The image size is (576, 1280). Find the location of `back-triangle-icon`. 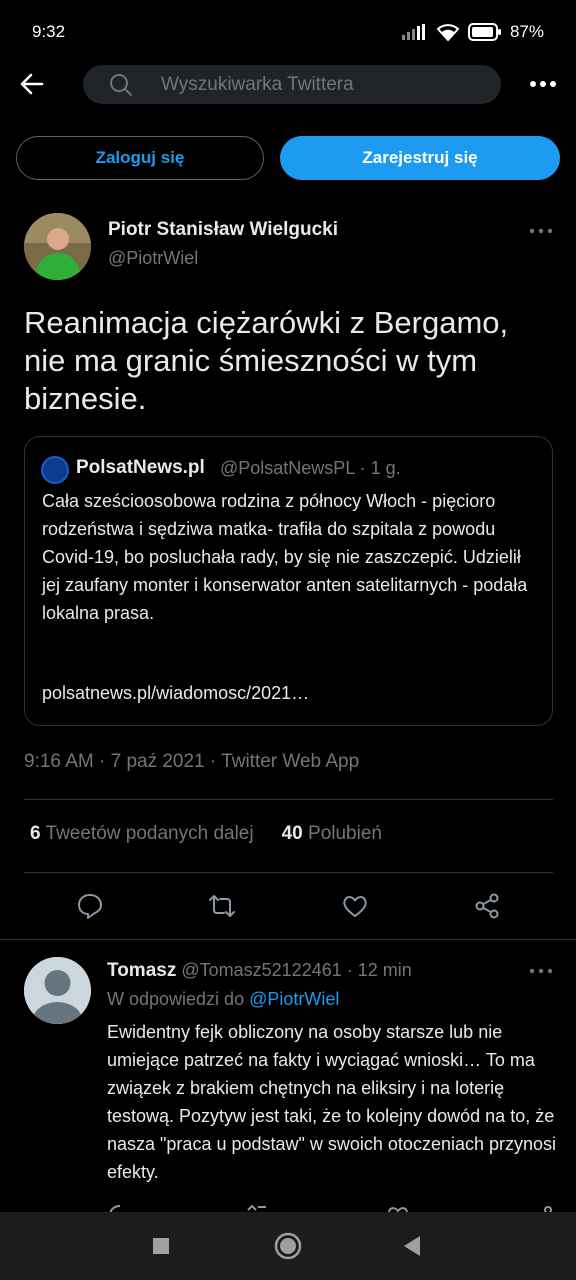

back-triangle-icon is located at coordinates (412, 1246).